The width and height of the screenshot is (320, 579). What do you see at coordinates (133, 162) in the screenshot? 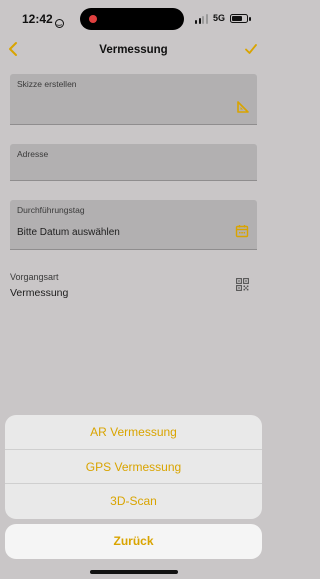
I see `address-field: Adresse` at bounding box center [133, 162].